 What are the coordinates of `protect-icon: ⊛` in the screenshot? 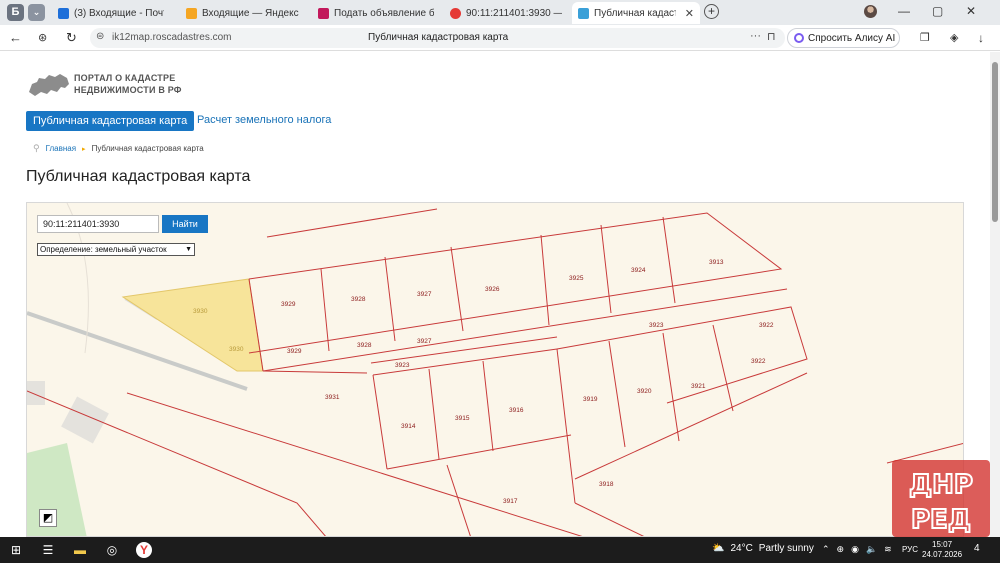 It's located at (42, 38).